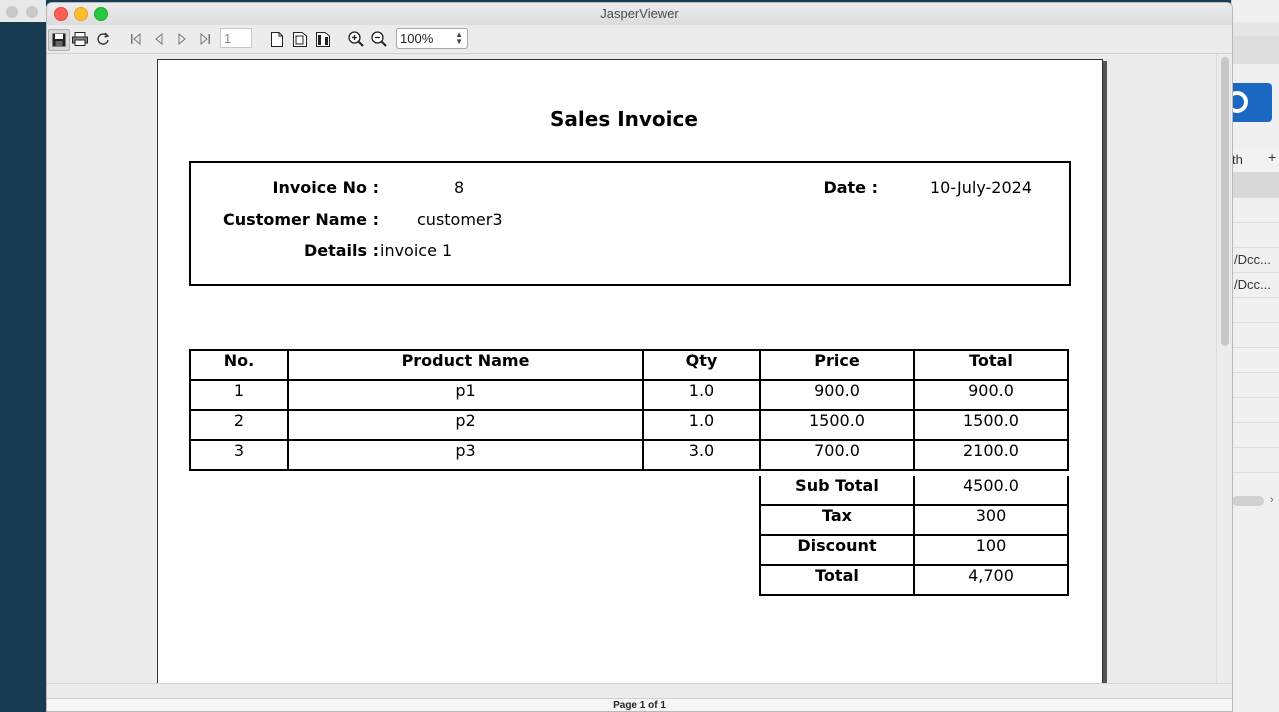  I want to click on cell-price: 900.0, so click(837, 395).